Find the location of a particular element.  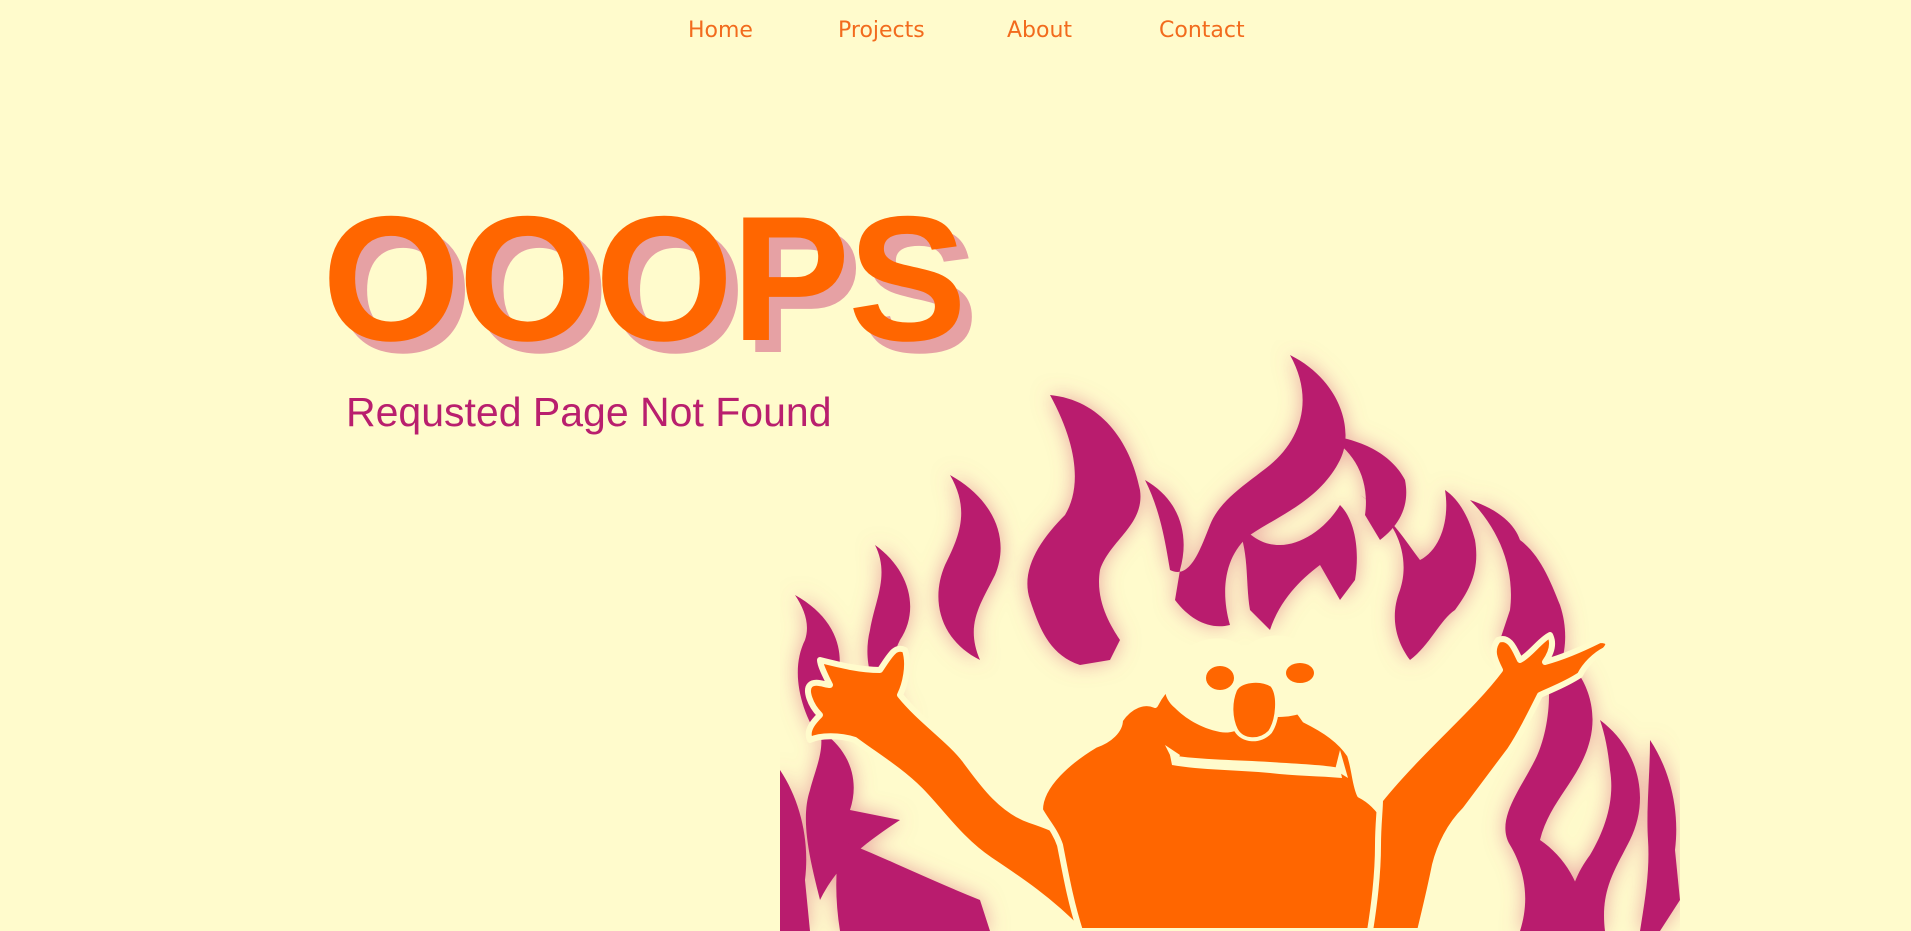

top-navigation: Home Projects About Contact is located at coordinates (955, 34).